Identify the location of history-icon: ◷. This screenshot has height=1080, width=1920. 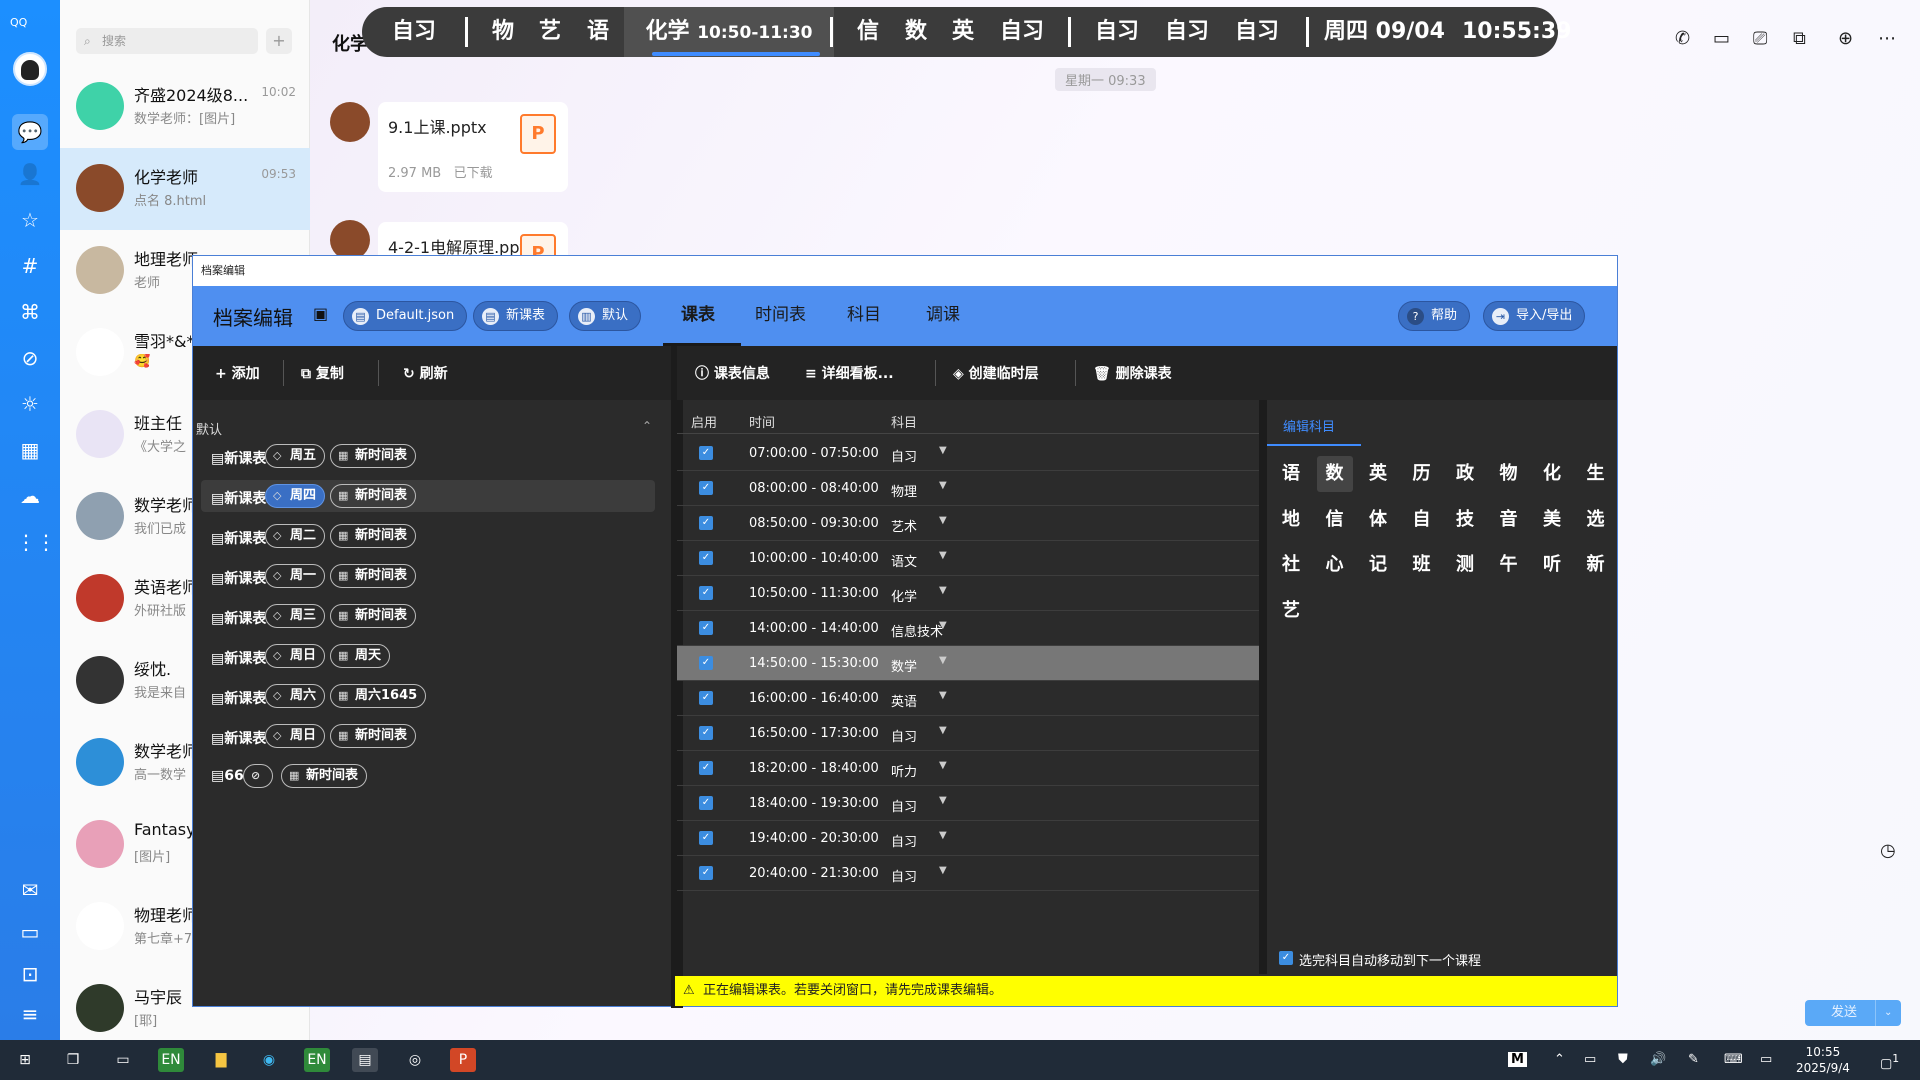
(1888, 850).